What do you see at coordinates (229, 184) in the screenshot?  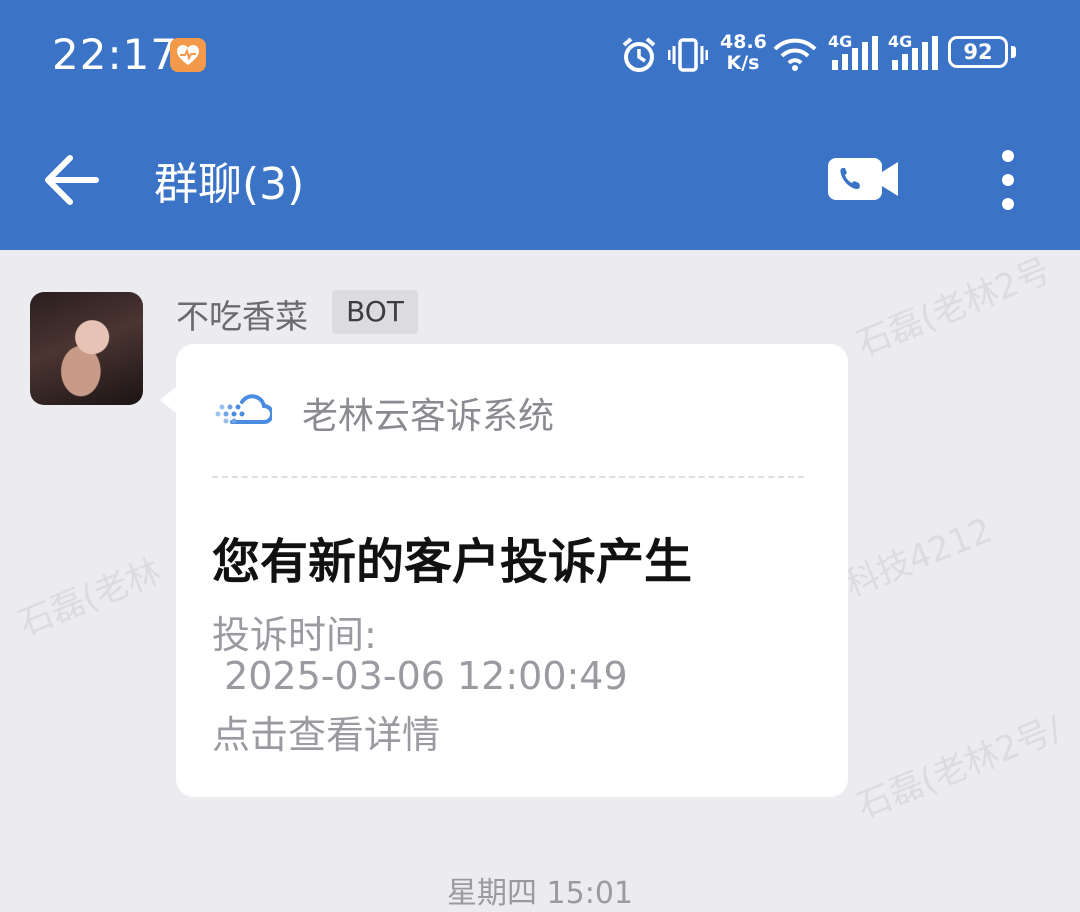 I see `chat-title: 群聊(3)` at bounding box center [229, 184].